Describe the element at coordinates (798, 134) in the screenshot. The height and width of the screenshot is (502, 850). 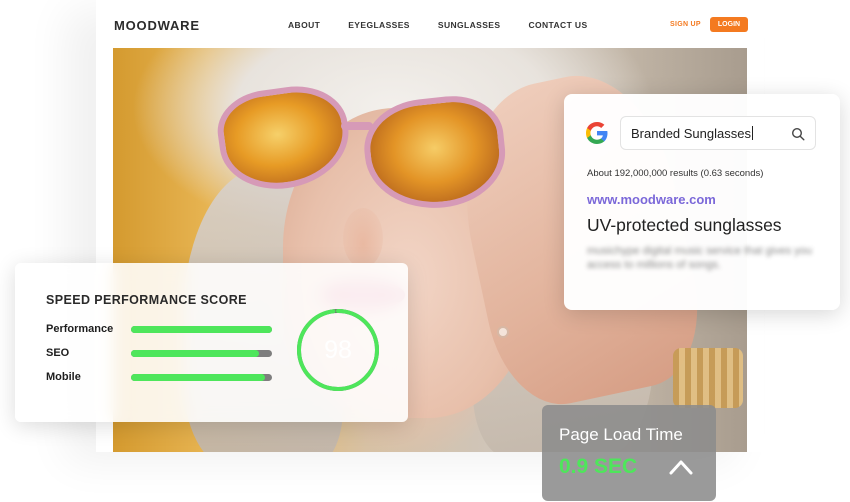
I see `search-icon` at that location.